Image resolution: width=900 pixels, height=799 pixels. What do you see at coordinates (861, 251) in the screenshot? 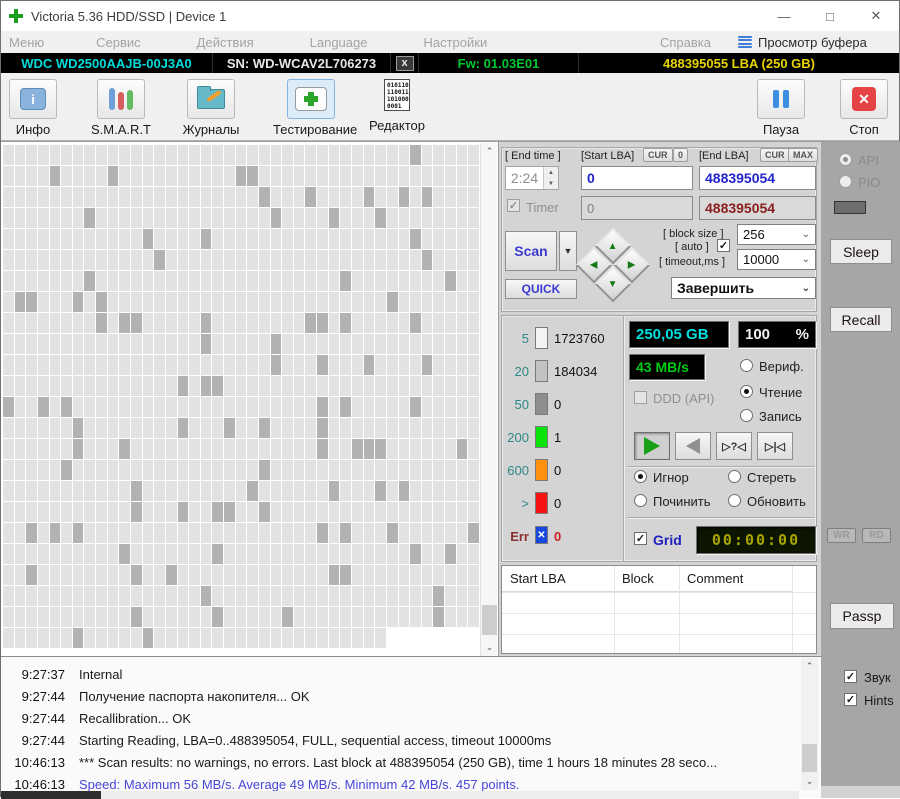
I see `sleep-button: Sleep` at bounding box center [861, 251].